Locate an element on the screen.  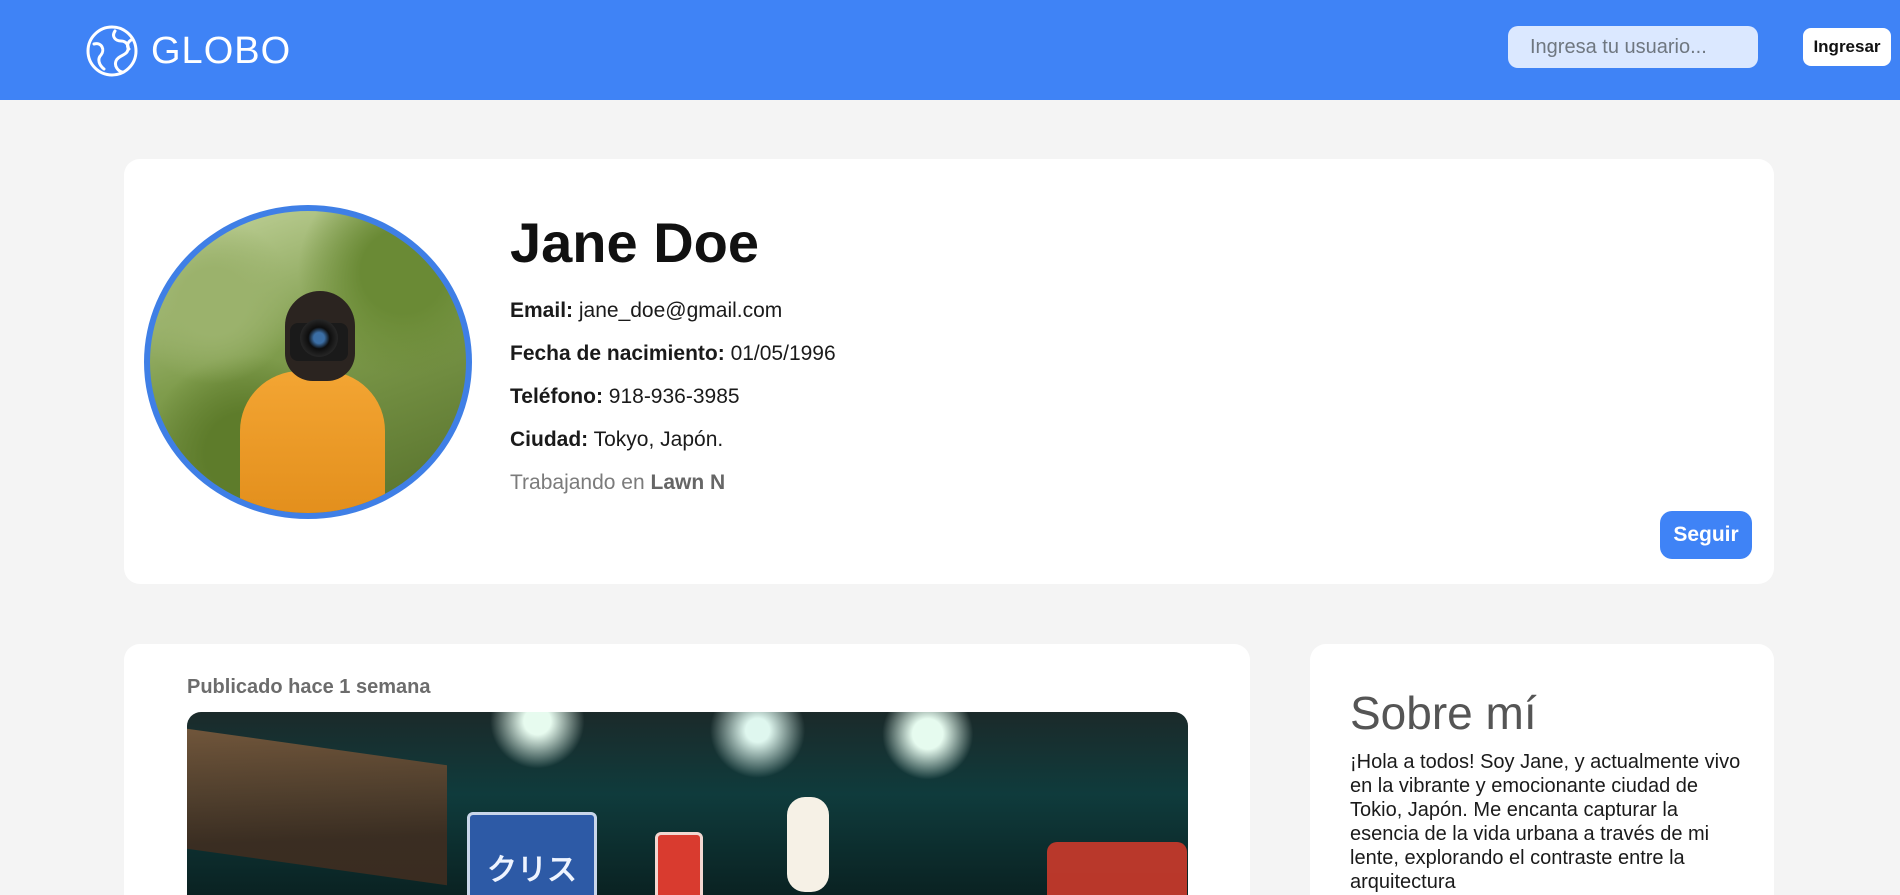
phone-line: Teléfono: 918-936-3985 is located at coordinates (673, 396).